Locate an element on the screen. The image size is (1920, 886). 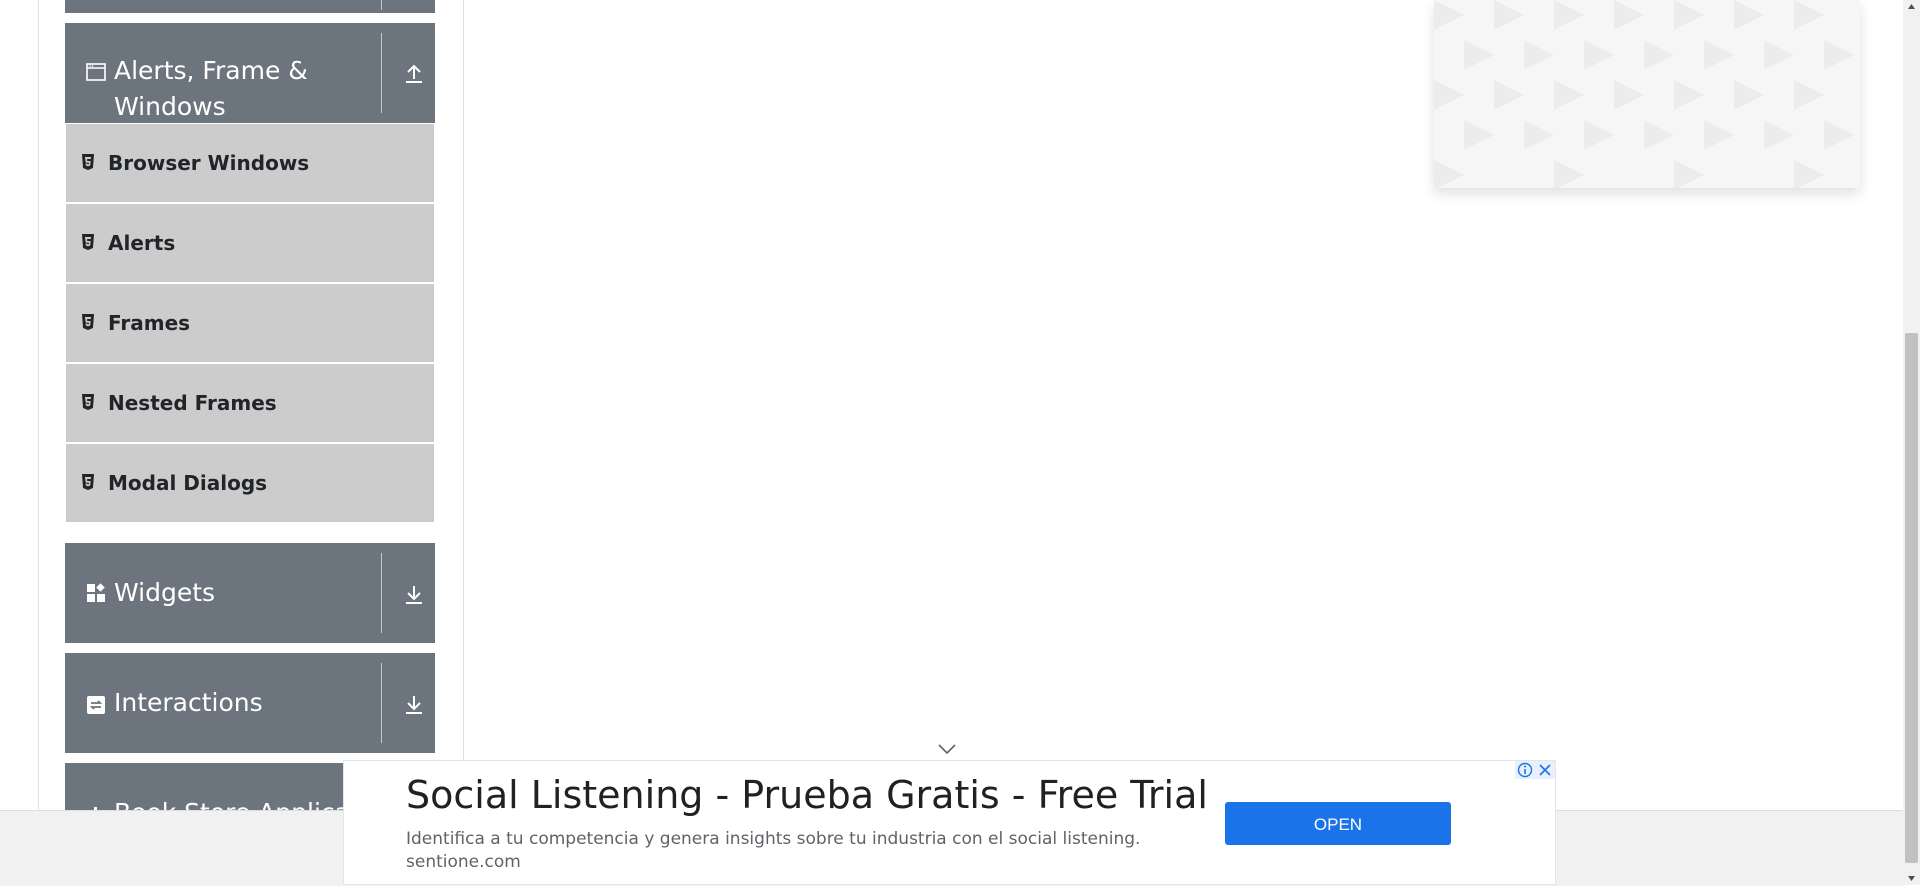
scrollbar-thumb is located at coordinates (1911, 598).